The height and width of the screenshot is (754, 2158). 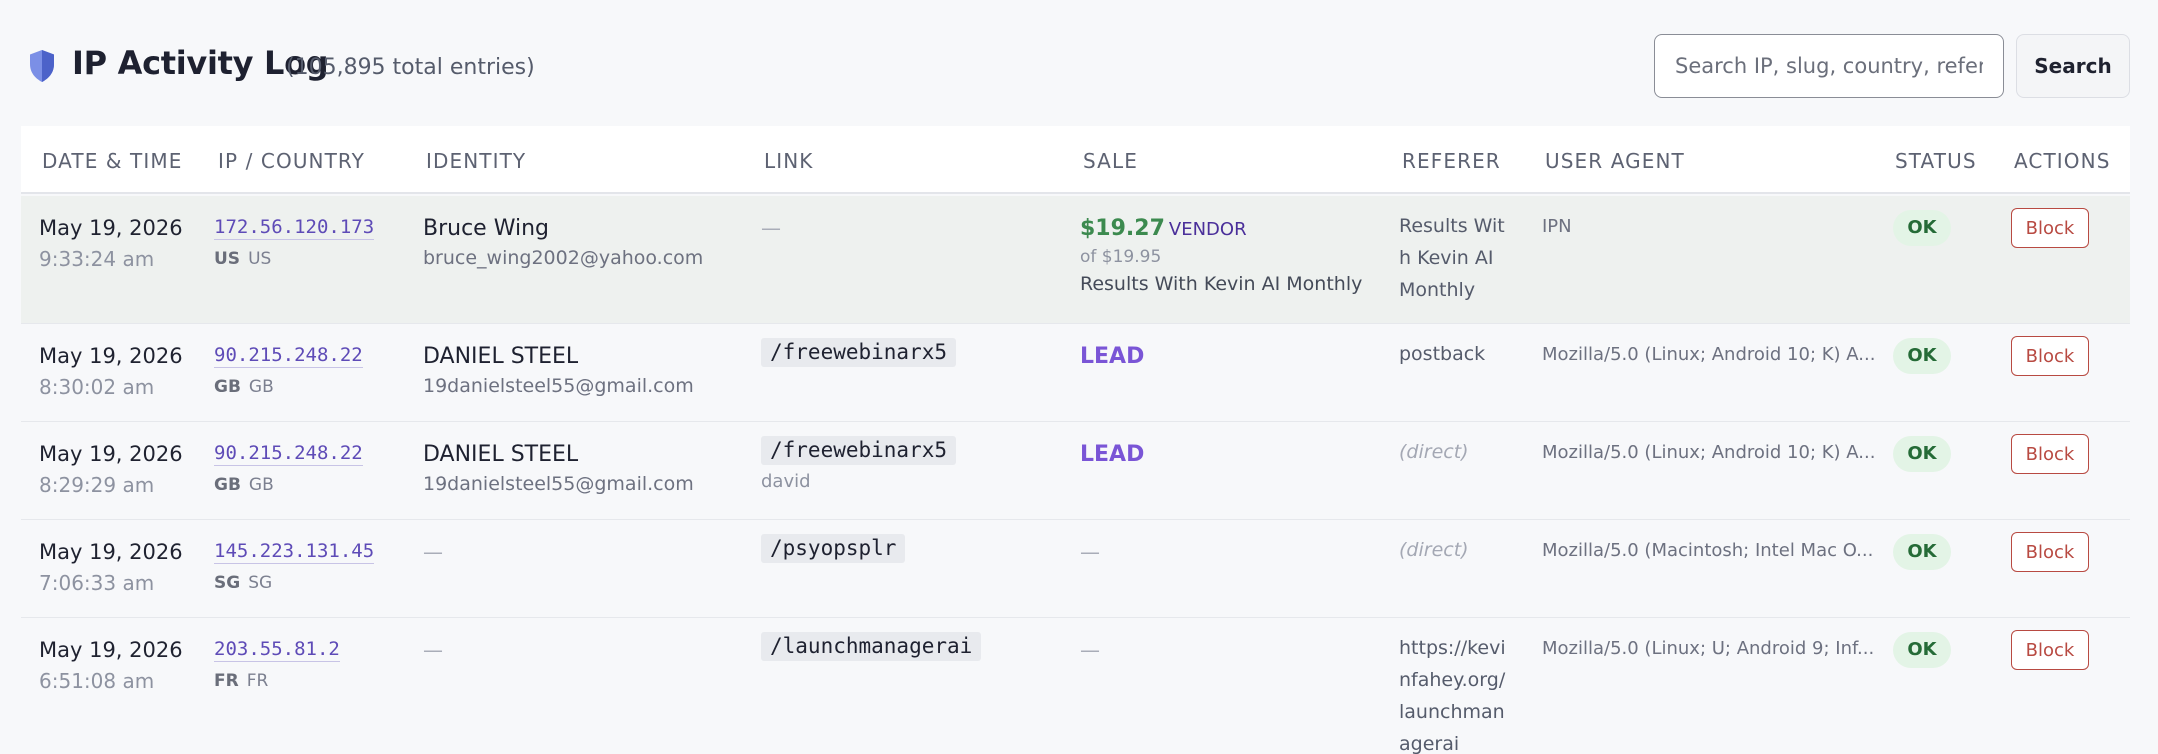 I want to click on country-name: SG, so click(x=260, y=583).